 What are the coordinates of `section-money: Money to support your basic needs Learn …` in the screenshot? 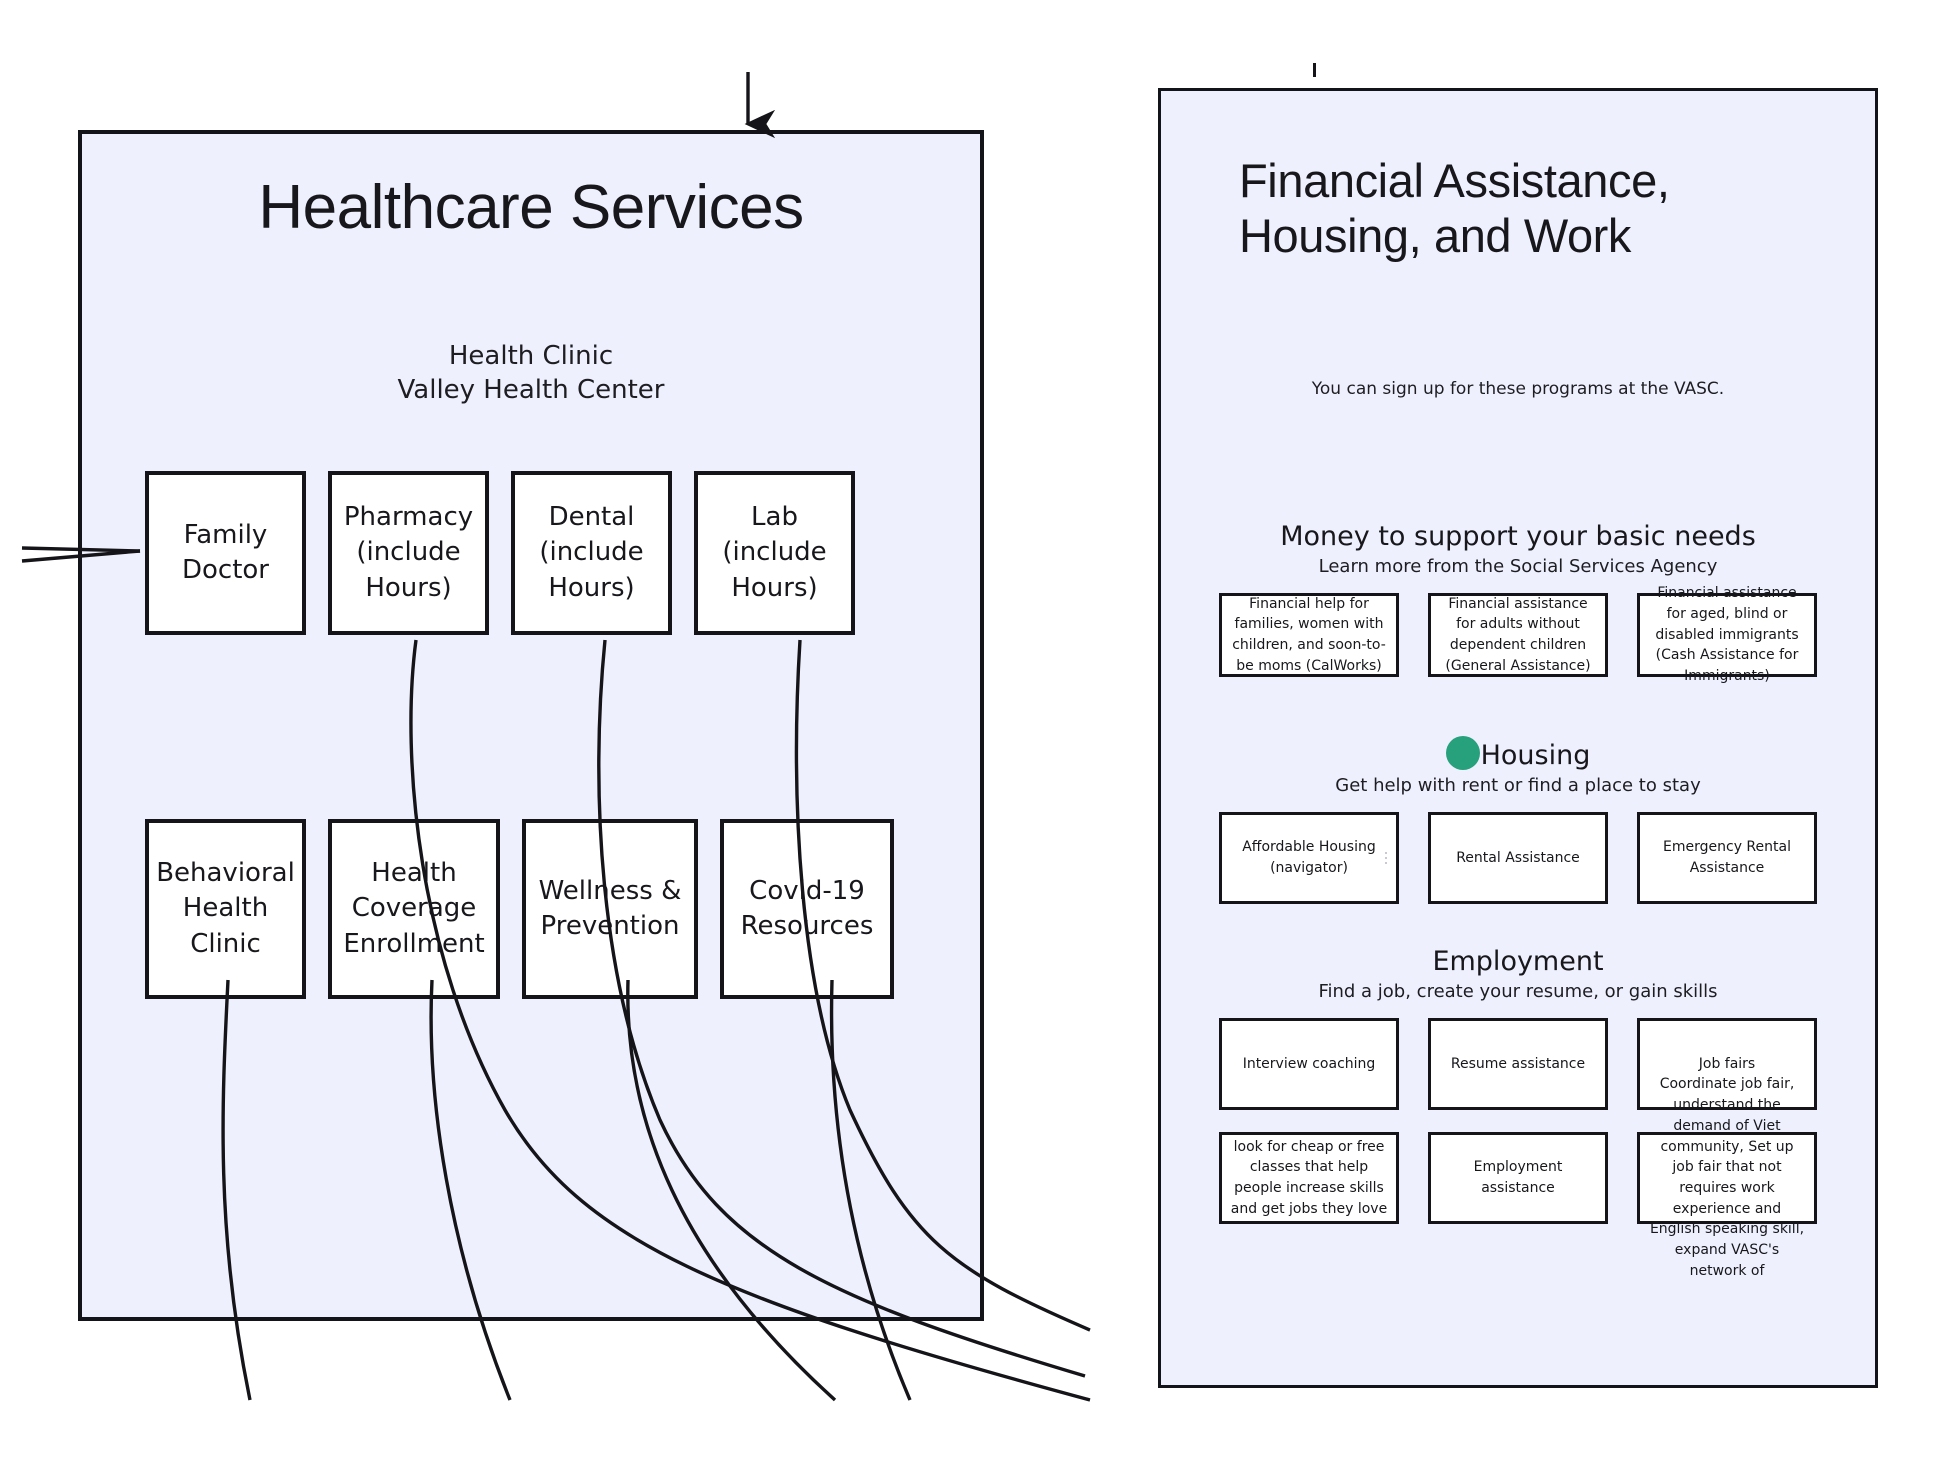 It's located at (1518, 602).